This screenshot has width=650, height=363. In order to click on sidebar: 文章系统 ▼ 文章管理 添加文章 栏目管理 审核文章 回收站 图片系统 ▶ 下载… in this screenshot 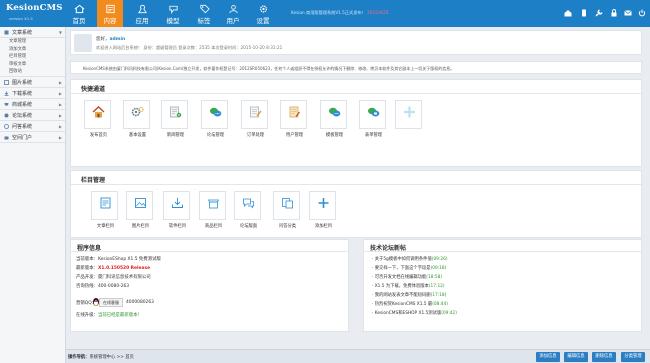, I will do `click(33, 195)`.